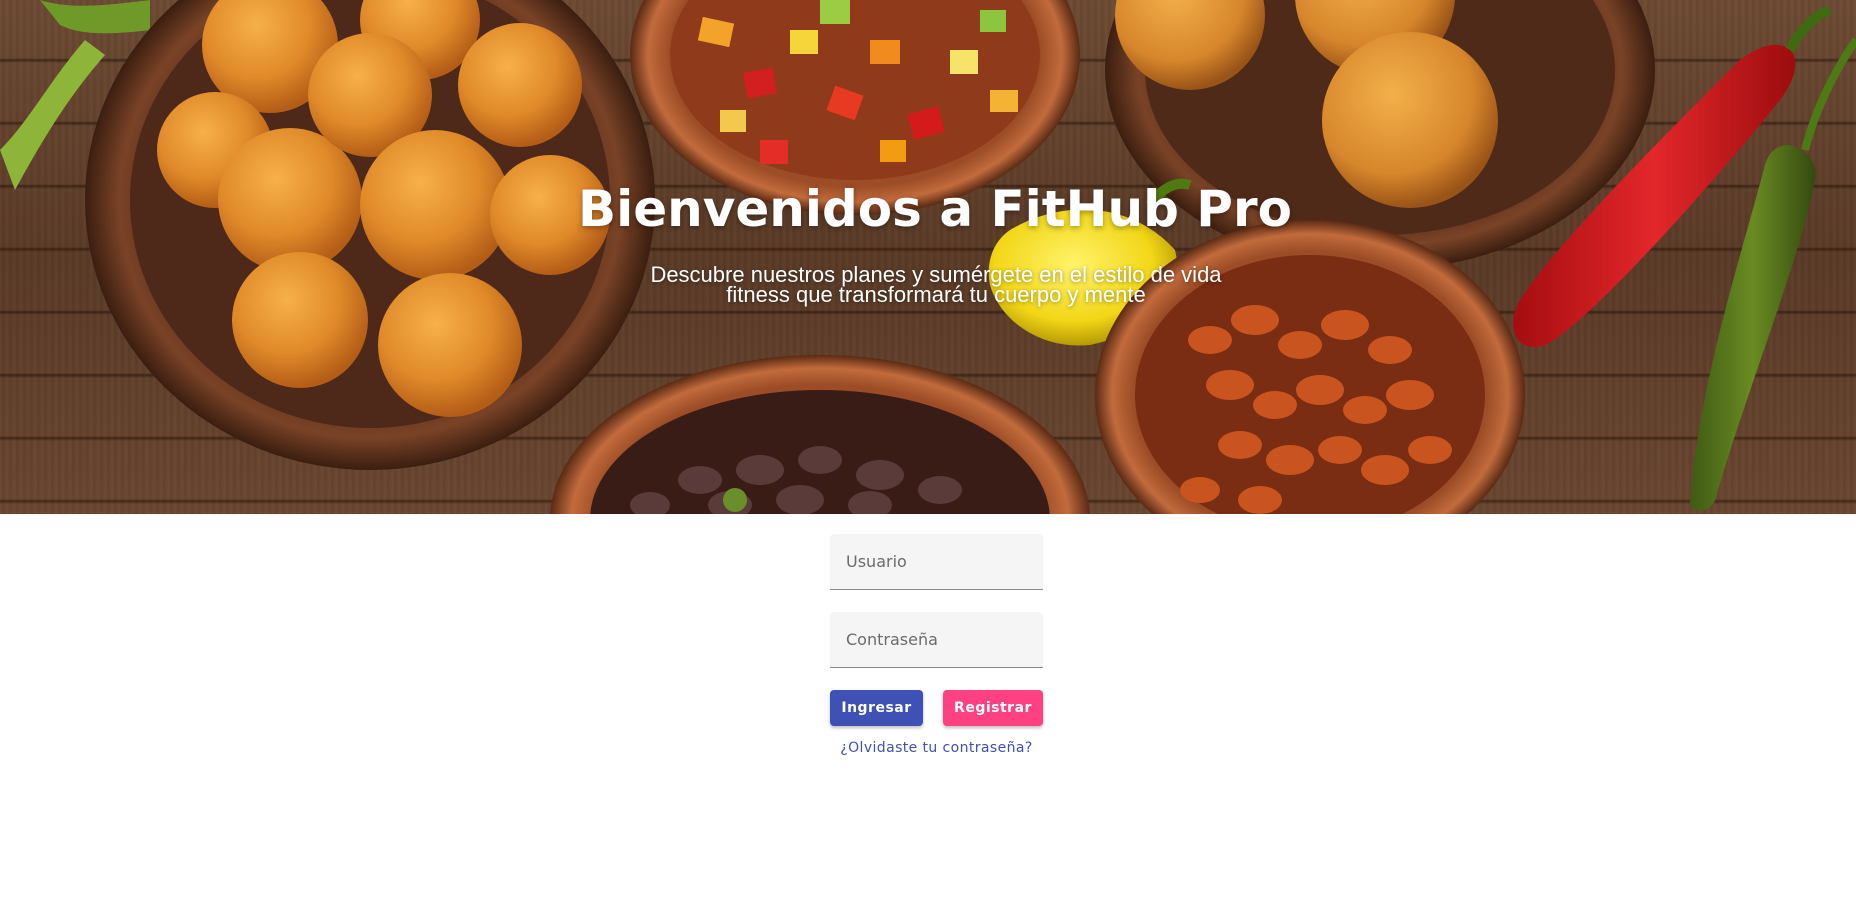 The image size is (1856, 899). Describe the element at coordinates (936, 708) in the screenshot. I see `button-row: Ingresar Registrar` at that location.